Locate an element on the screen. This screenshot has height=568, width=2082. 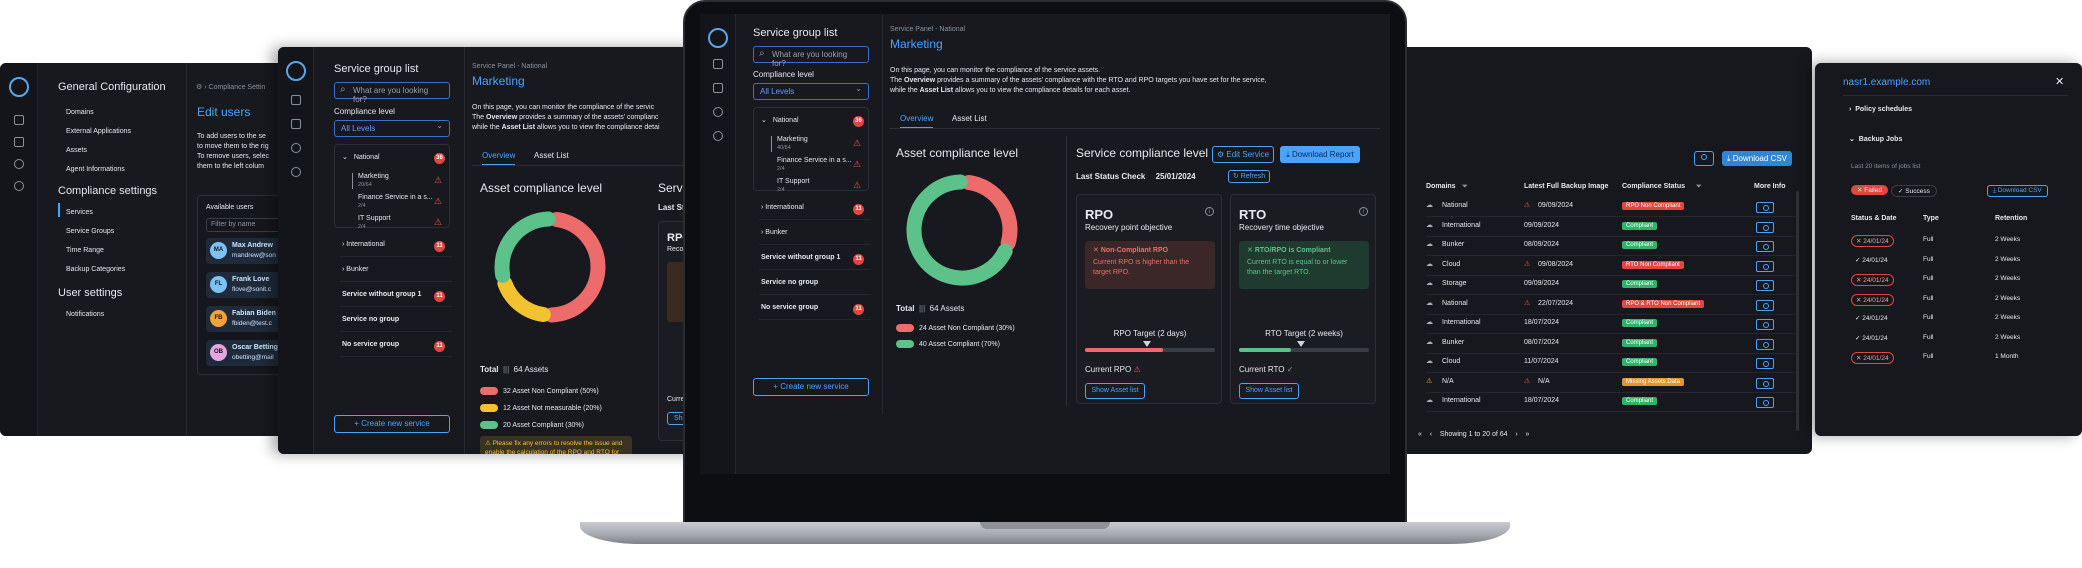
config-item-external-apps: External Applications is located at coordinates (98, 131).